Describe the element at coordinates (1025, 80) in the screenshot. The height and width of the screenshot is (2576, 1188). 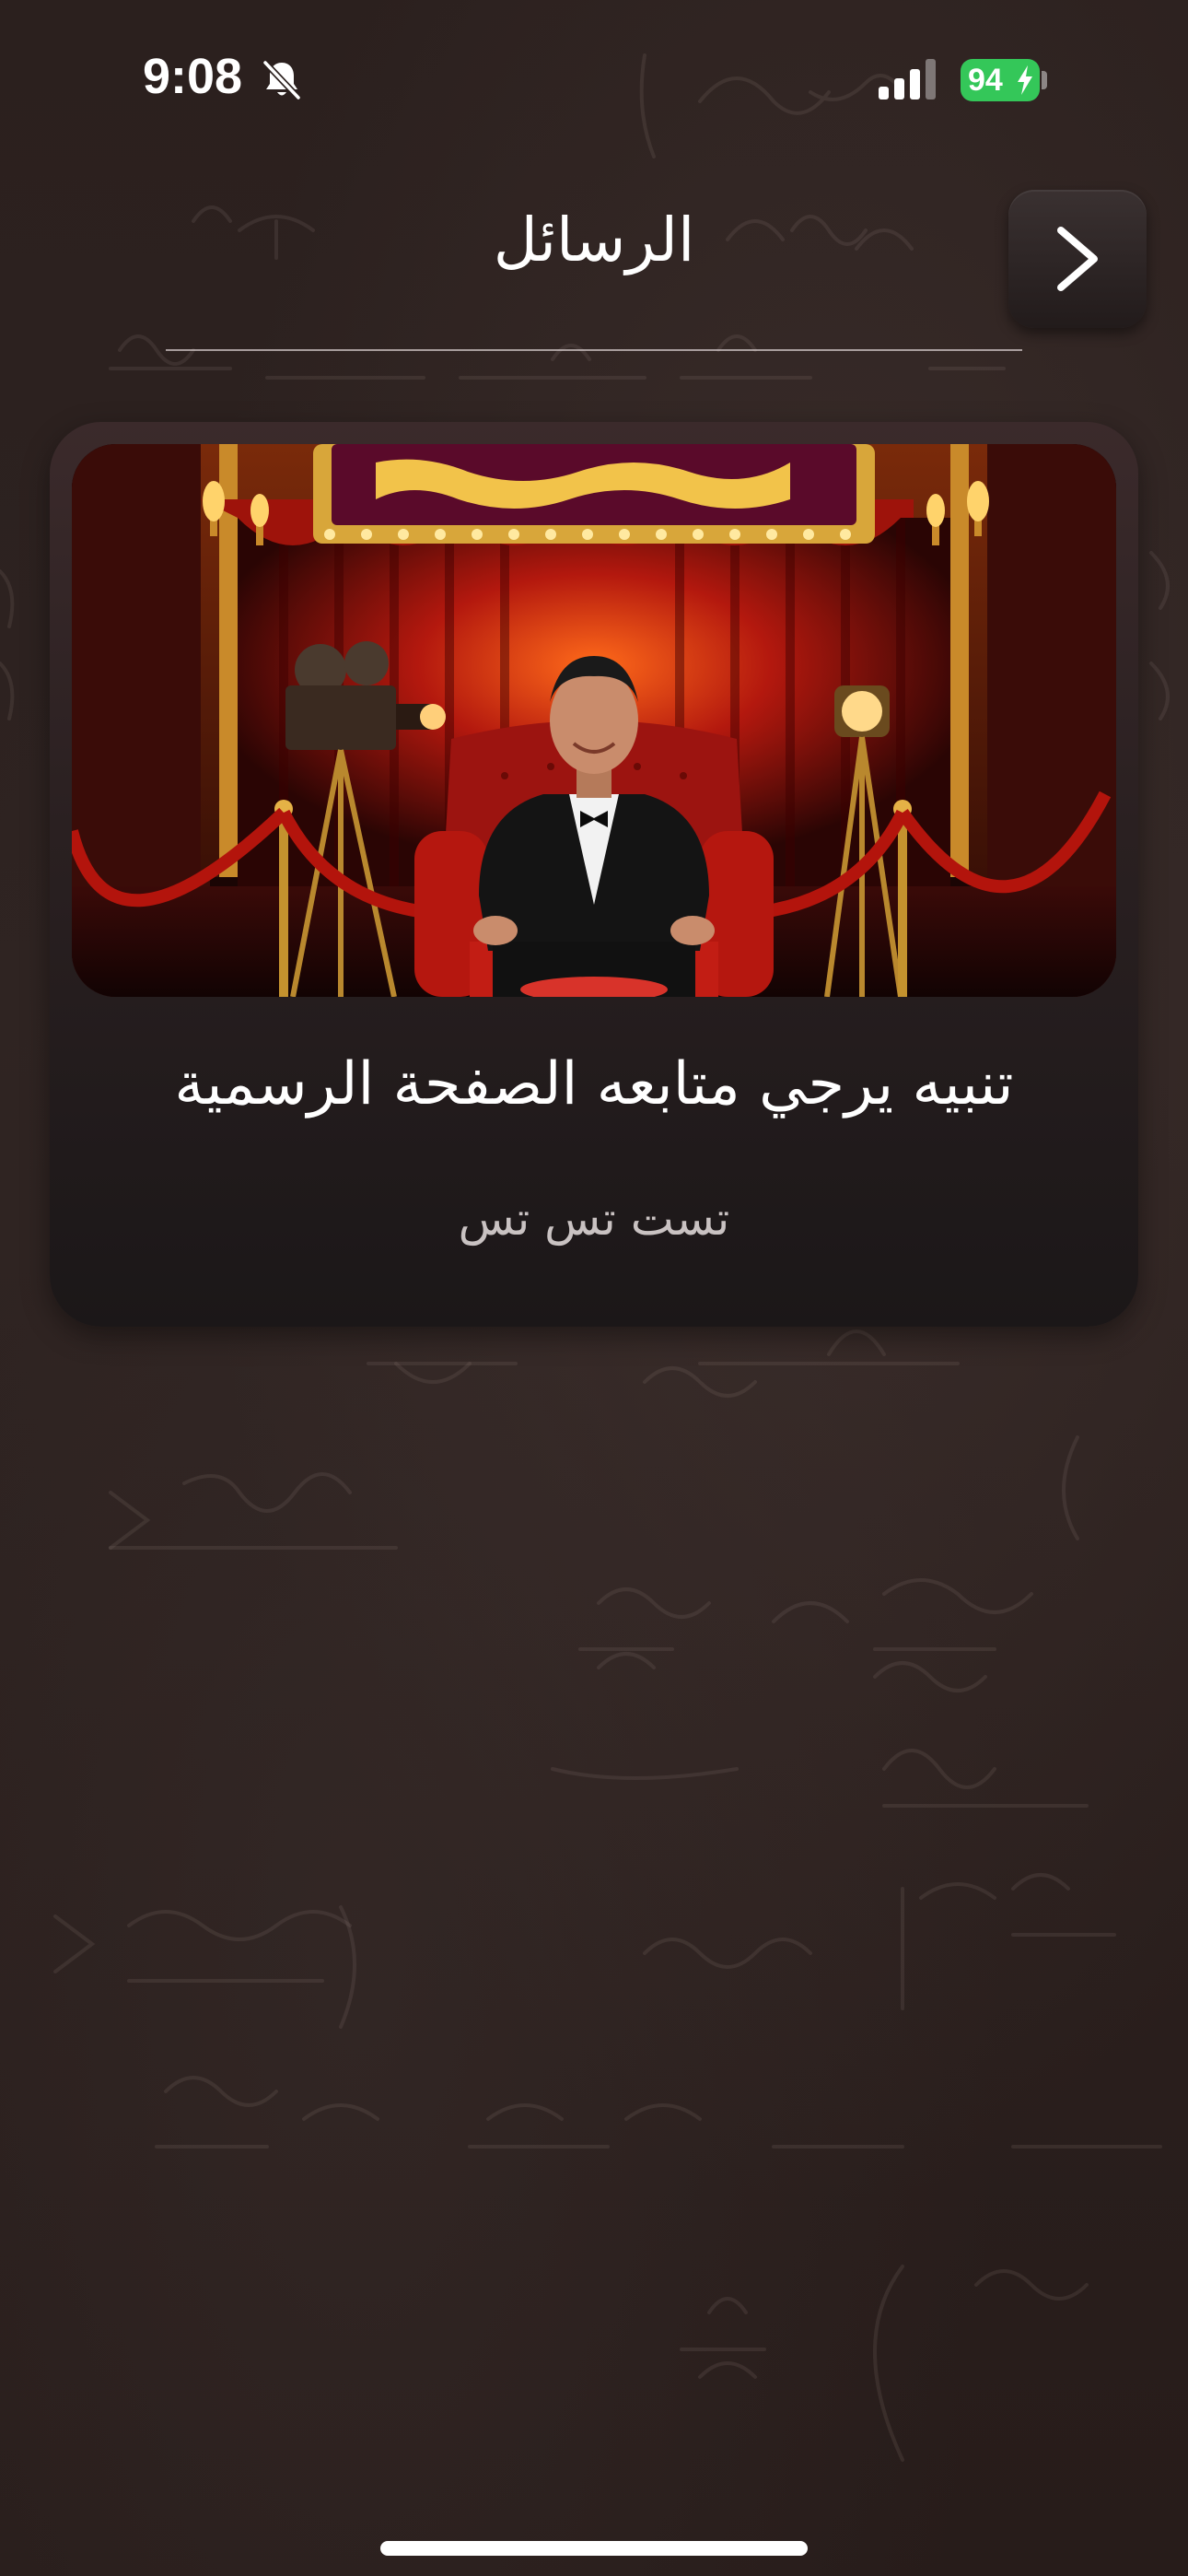
I see `battery-charging-icon` at that location.